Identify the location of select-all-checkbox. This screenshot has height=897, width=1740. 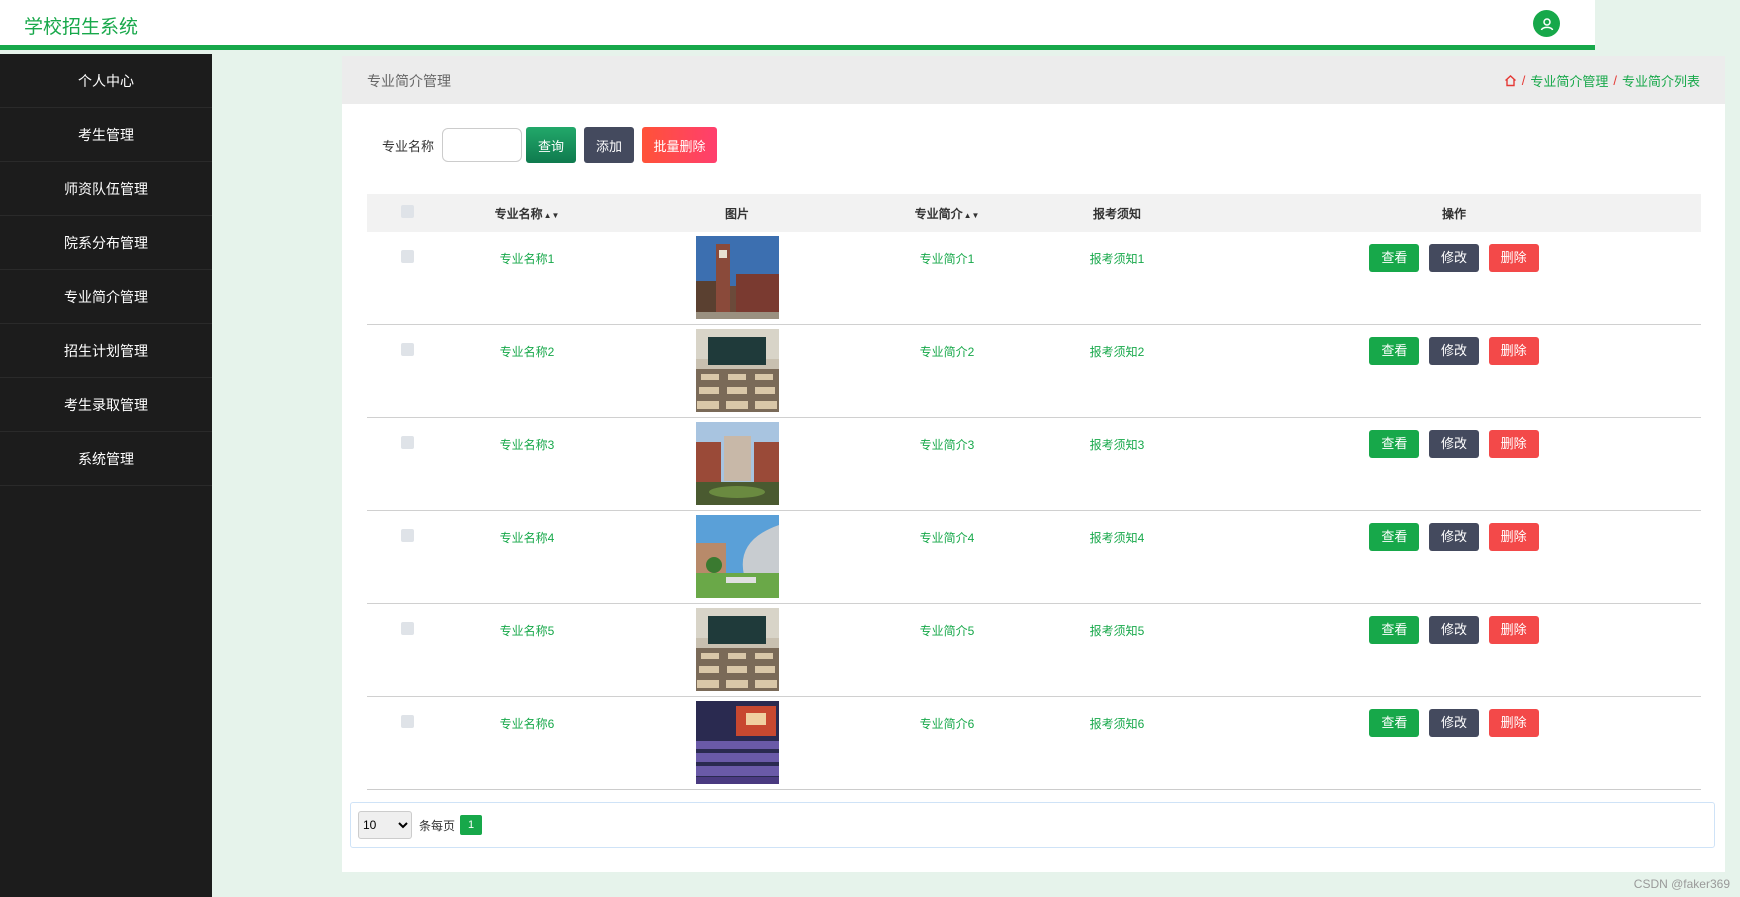
(407, 211).